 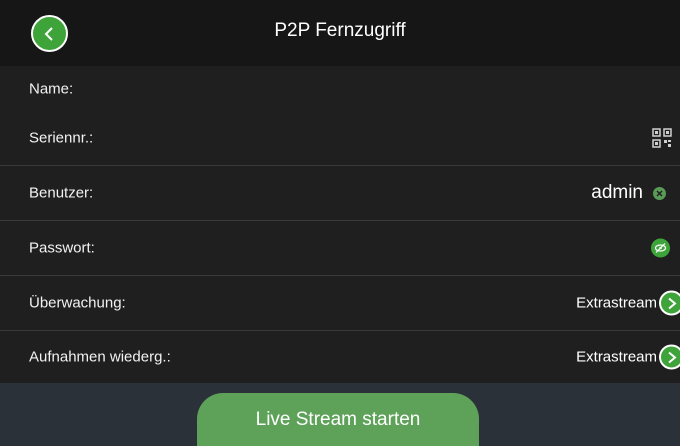 What do you see at coordinates (340, 138) in the screenshot?
I see `serial-row: Seriennr.:` at bounding box center [340, 138].